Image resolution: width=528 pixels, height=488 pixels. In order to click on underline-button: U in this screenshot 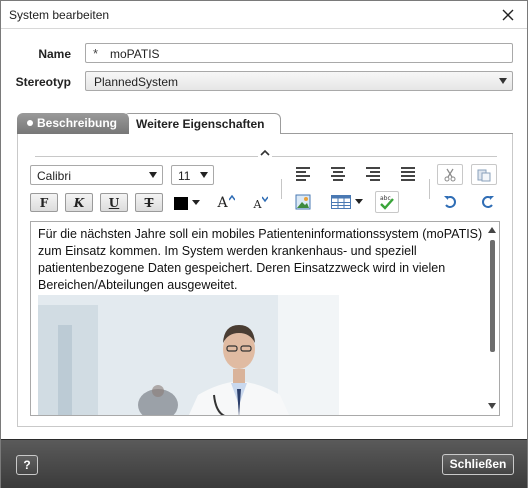, I will do `click(114, 202)`.